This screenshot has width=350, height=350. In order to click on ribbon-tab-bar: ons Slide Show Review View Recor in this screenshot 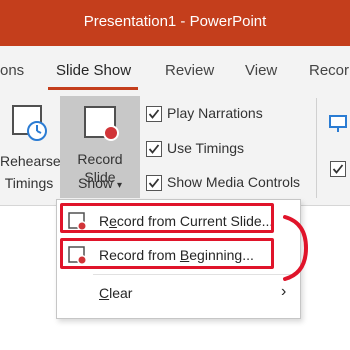, I will do `click(175, 69)`.